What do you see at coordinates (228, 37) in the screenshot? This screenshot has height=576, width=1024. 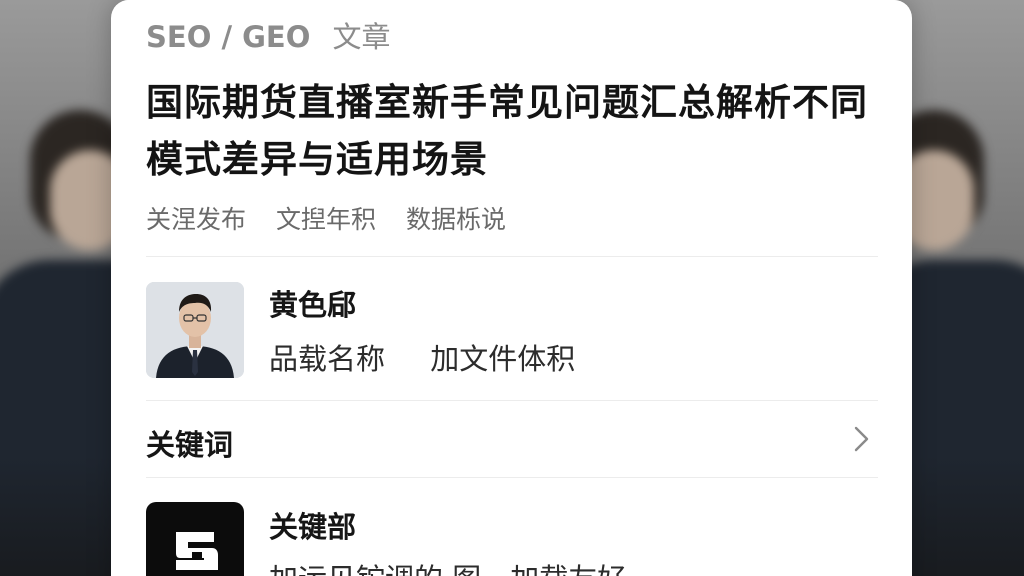 I see `category-primary: SEO / GEO` at bounding box center [228, 37].